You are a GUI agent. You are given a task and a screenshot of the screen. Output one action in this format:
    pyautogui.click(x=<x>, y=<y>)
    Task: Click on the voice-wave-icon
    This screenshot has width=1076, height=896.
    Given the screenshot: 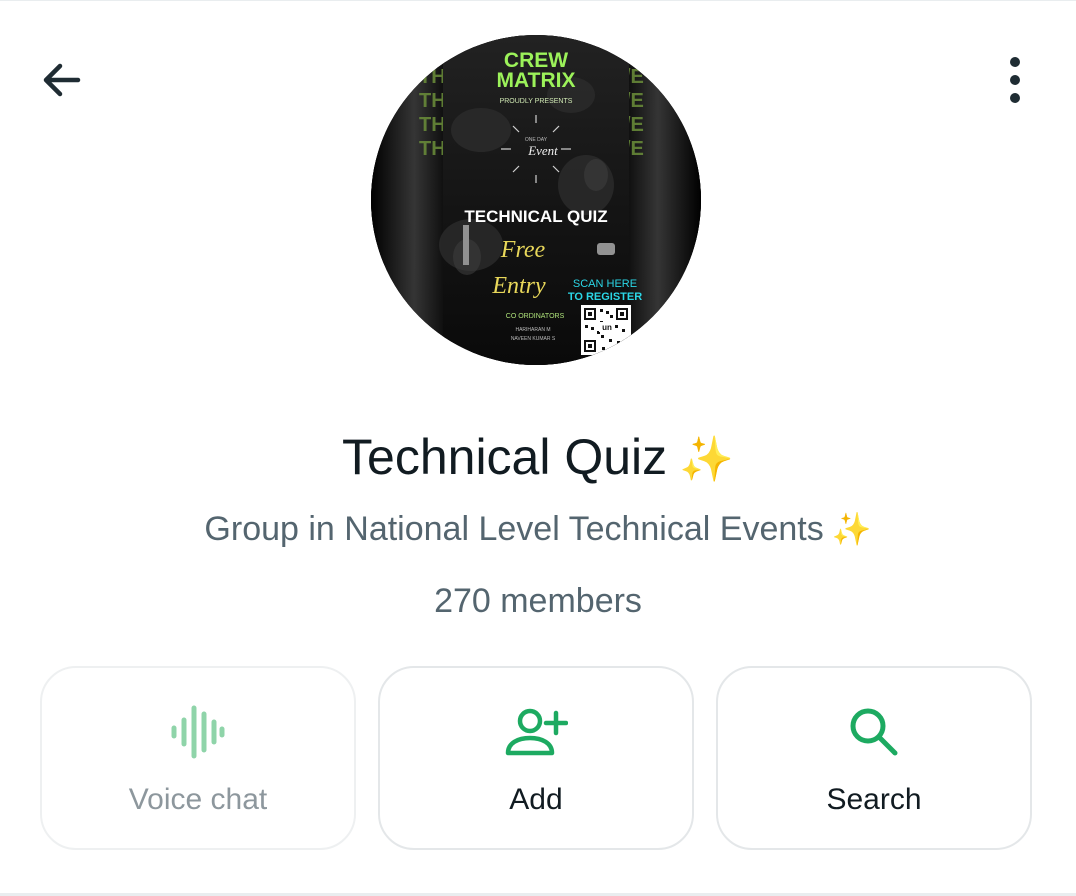 What is the action you would take?
    pyautogui.click(x=198, y=732)
    